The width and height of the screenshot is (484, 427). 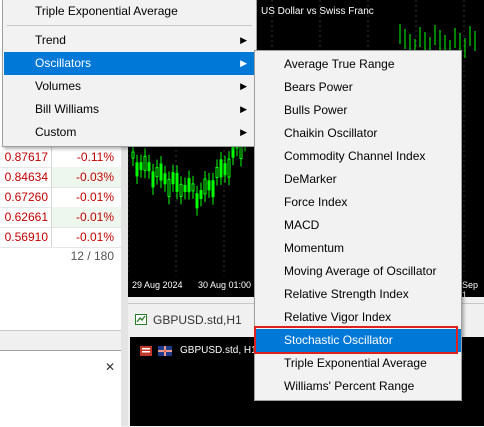 I want to click on bid-price: 0.62661, so click(x=26, y=217).